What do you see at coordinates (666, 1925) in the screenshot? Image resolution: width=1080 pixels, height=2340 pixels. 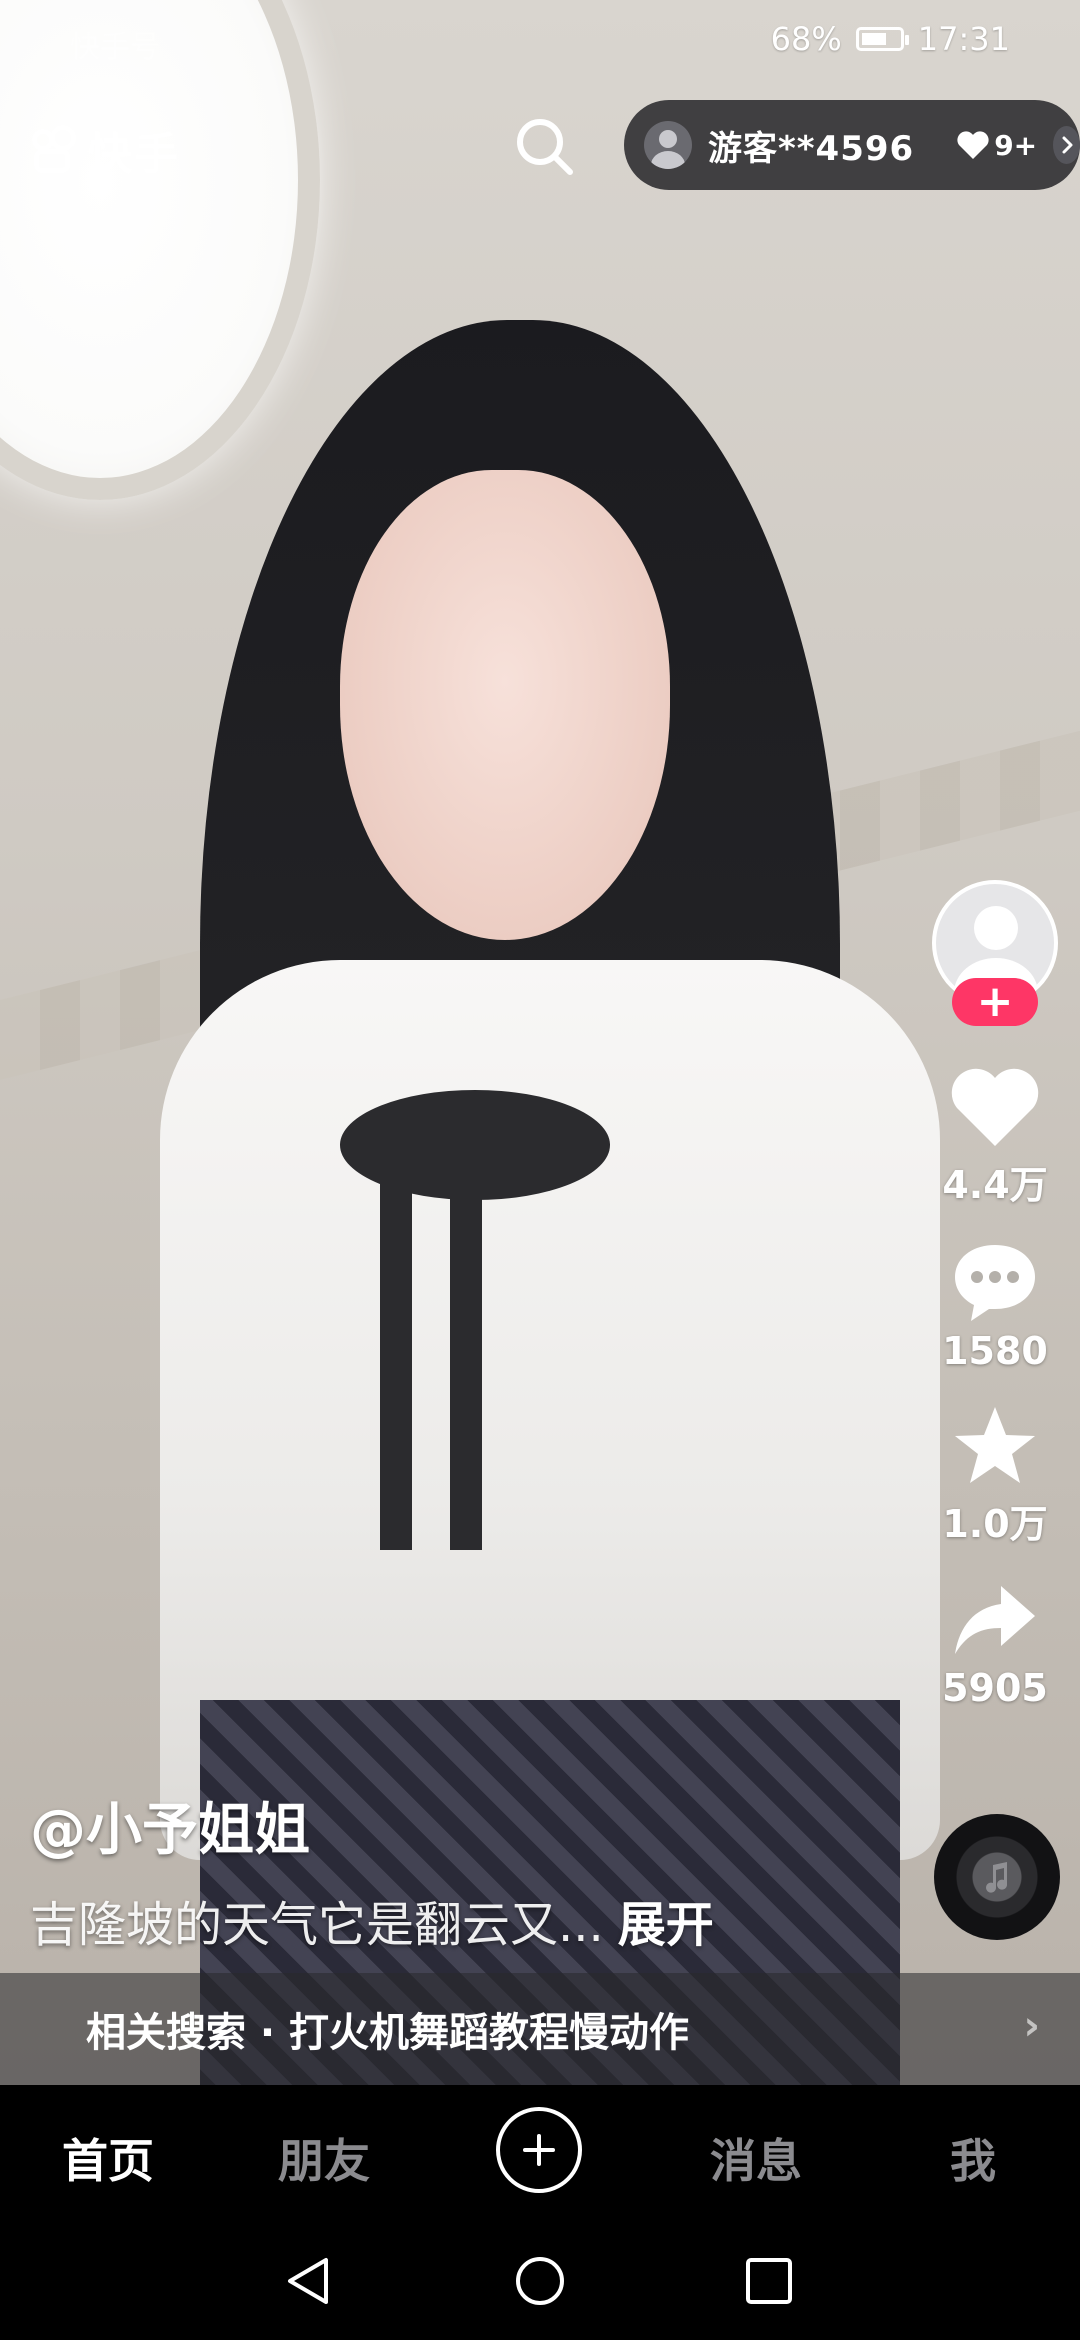 I see `expand-link: 展开` at bounding box center [666, 1925].